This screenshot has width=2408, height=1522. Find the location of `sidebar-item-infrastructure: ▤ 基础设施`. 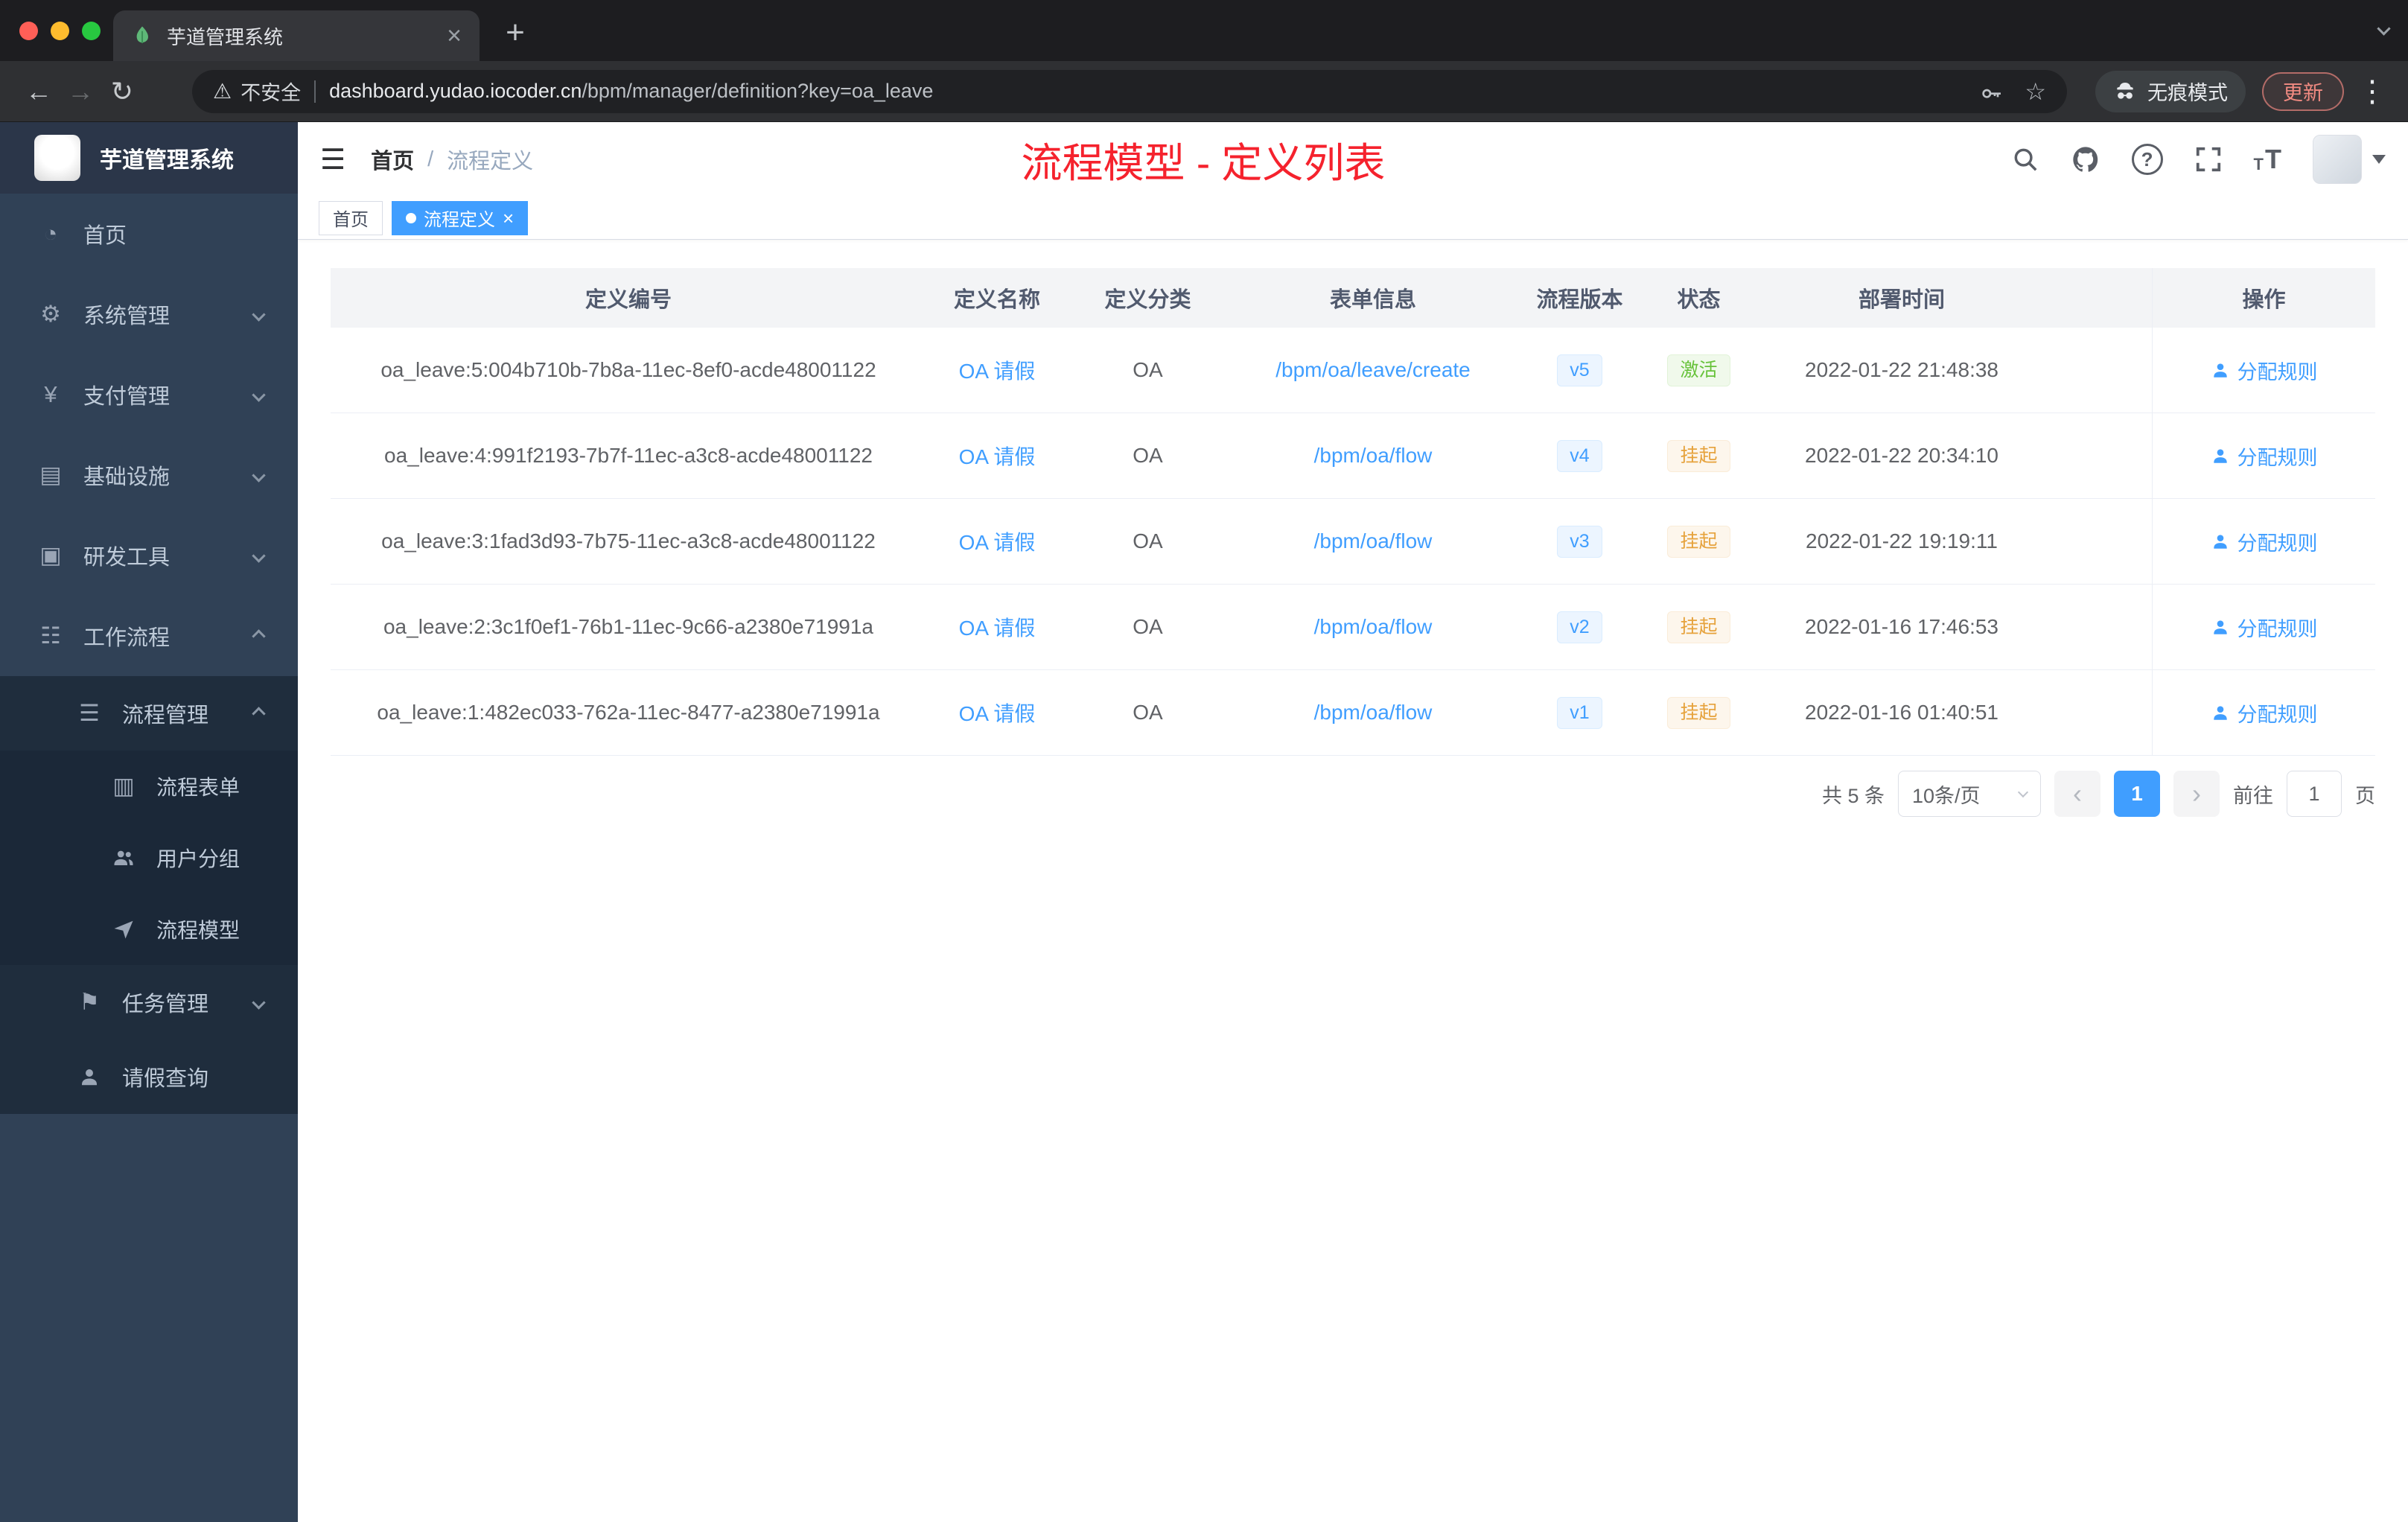

sidebar-item-infrastructure: ▤ 基础设施 is located at coordinates (149, 475).